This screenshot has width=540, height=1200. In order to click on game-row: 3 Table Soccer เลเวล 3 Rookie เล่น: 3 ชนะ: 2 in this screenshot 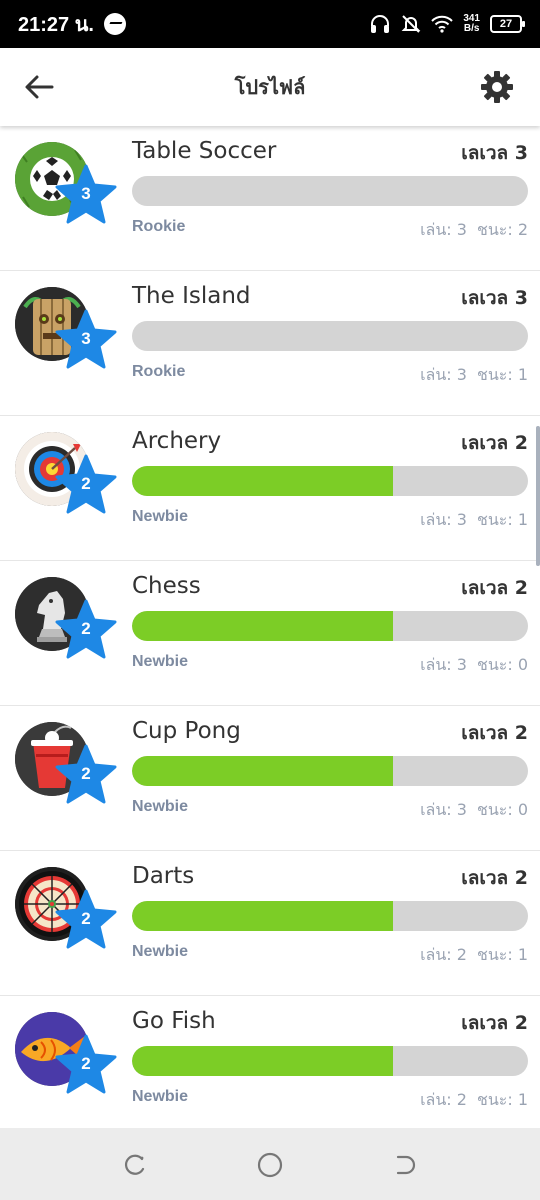, I will do `click(270, 198)`.